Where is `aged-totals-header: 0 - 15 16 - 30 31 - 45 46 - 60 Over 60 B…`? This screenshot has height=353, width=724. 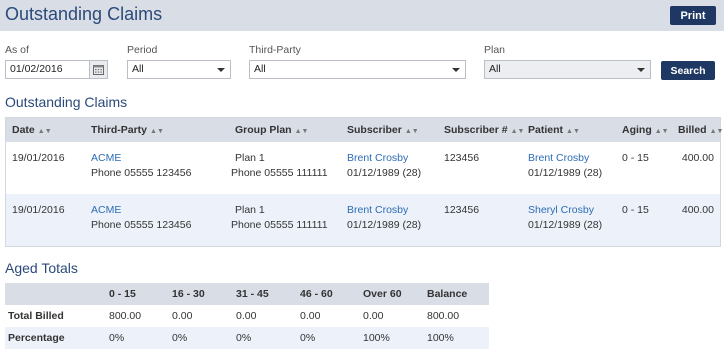
aged-totals-header: 0 - 15 16 - 30 31 - 45 46 - 60 Over 60 B… is located at coordinates (247, 294).